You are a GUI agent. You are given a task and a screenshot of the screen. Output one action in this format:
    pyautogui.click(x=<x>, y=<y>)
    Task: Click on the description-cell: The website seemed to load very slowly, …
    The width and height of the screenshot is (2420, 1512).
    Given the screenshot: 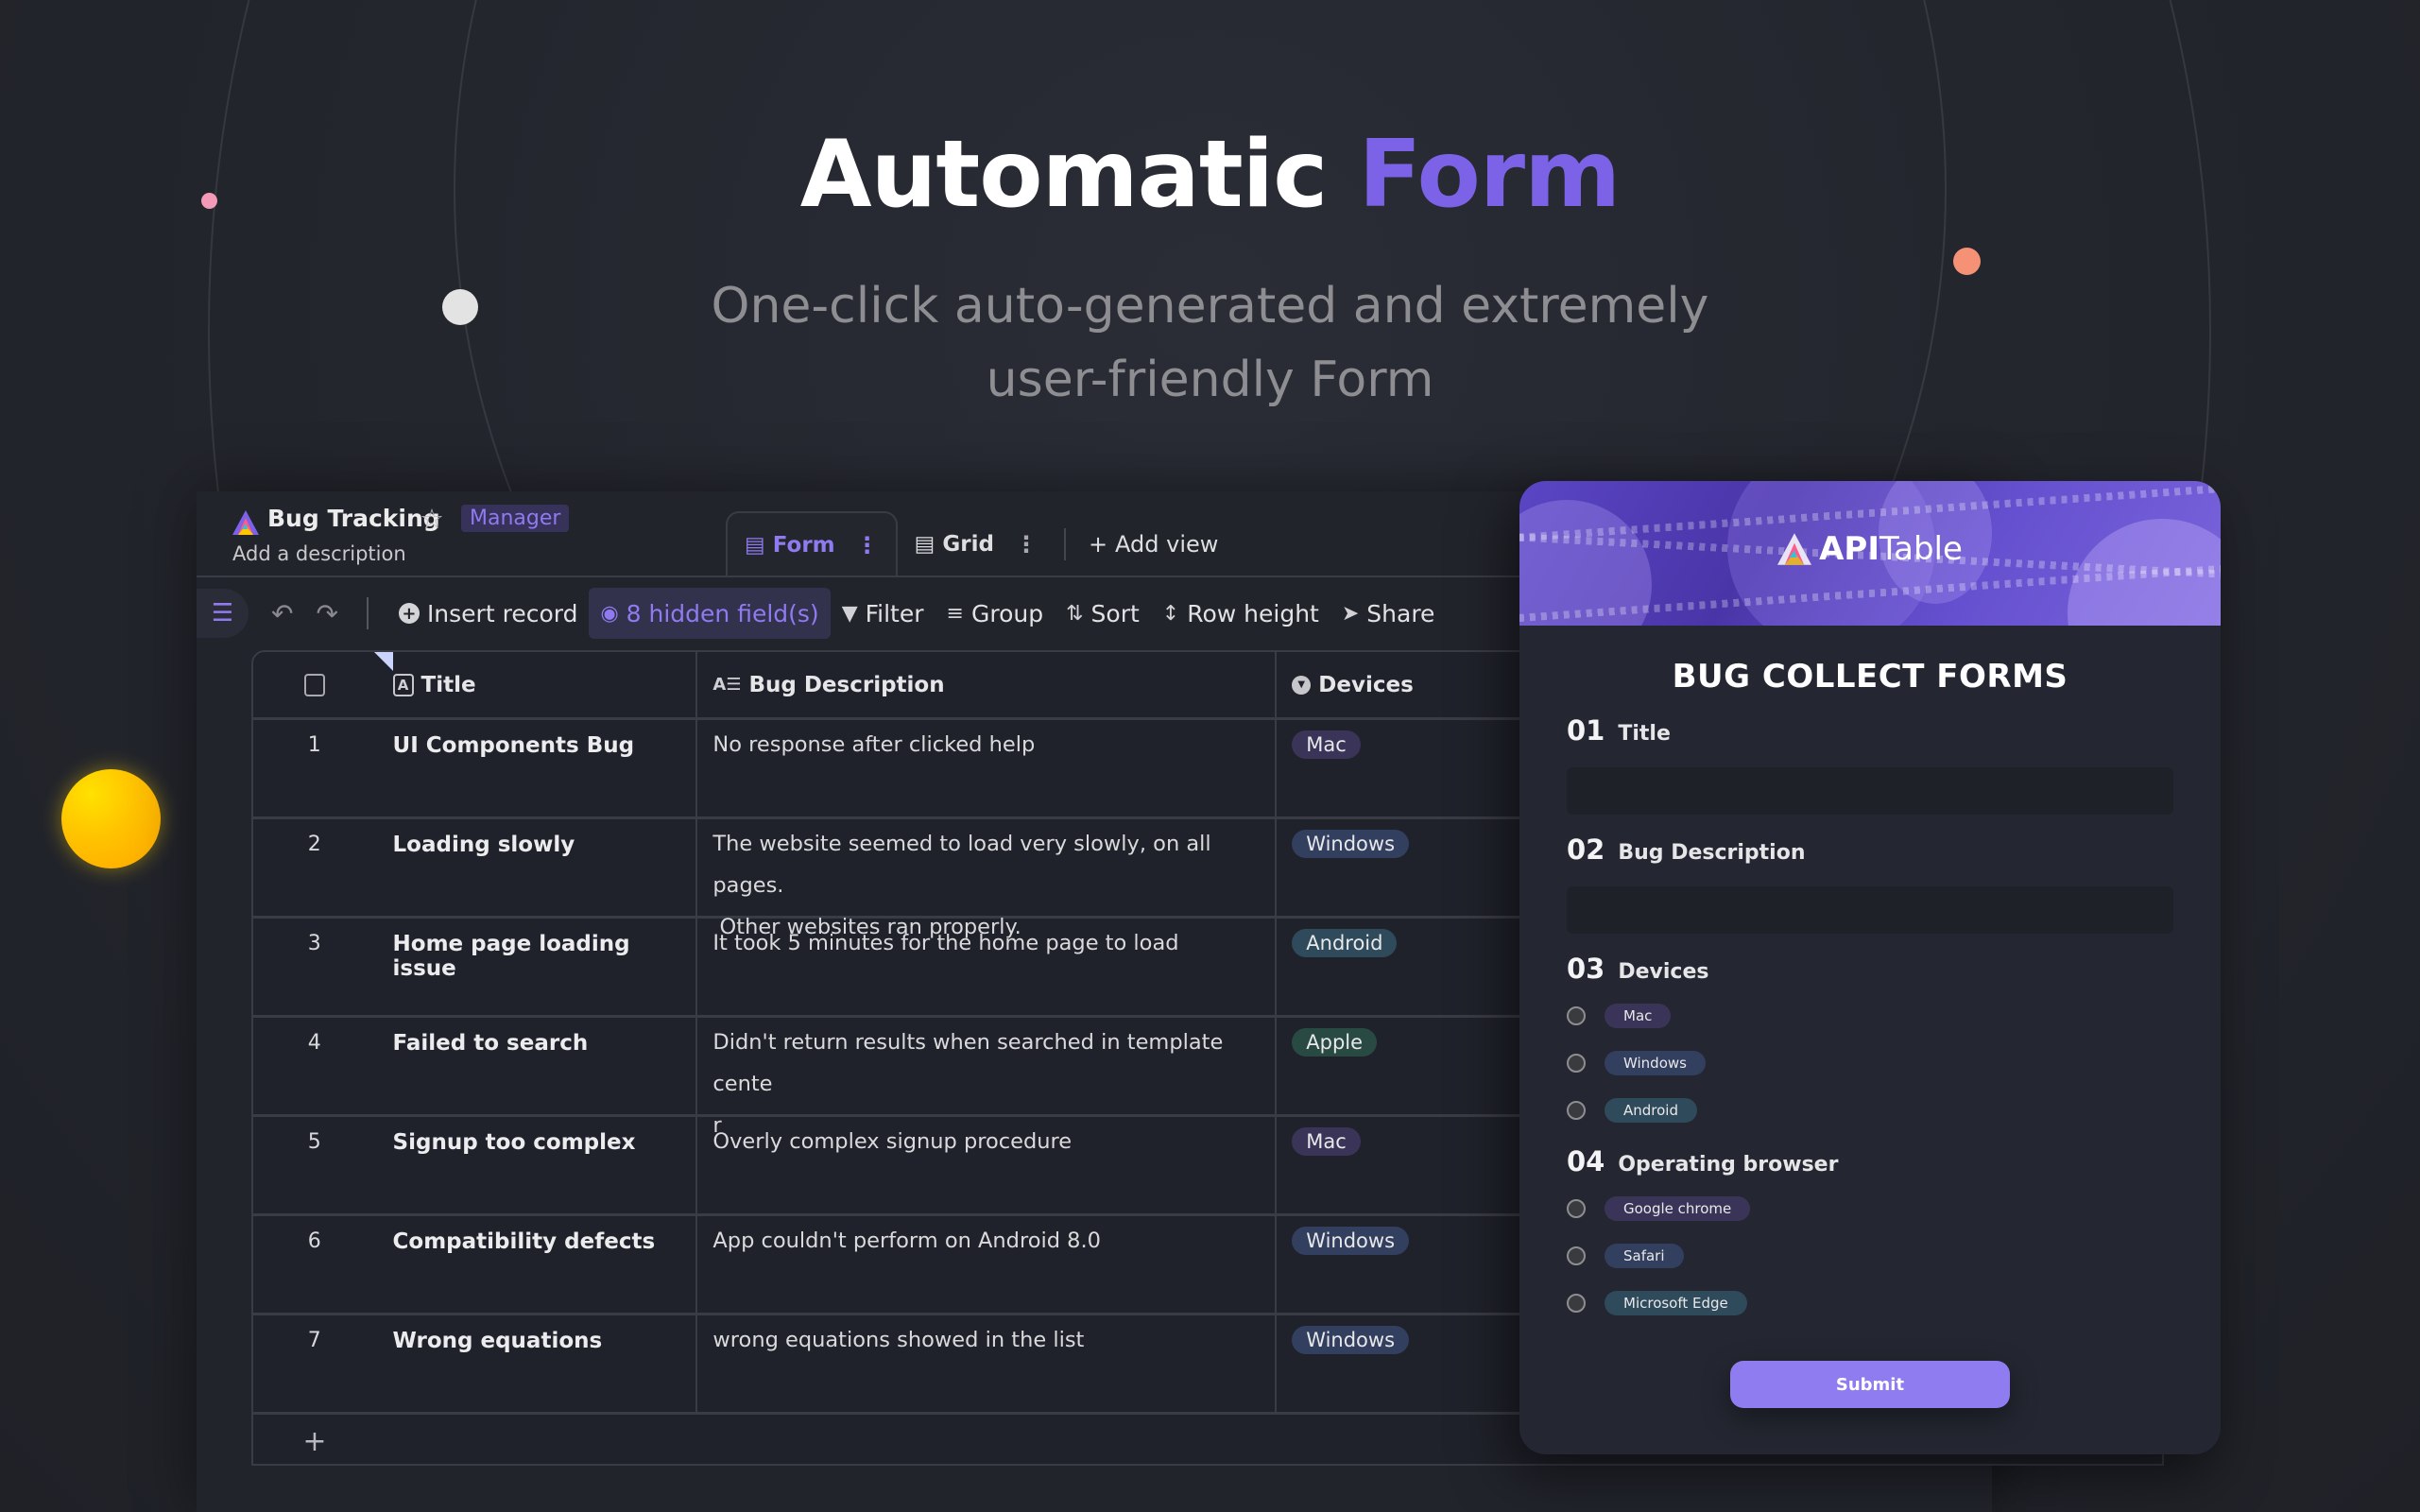 What is the action you would take?
    pyautogui.click(x=988, y=879)
    